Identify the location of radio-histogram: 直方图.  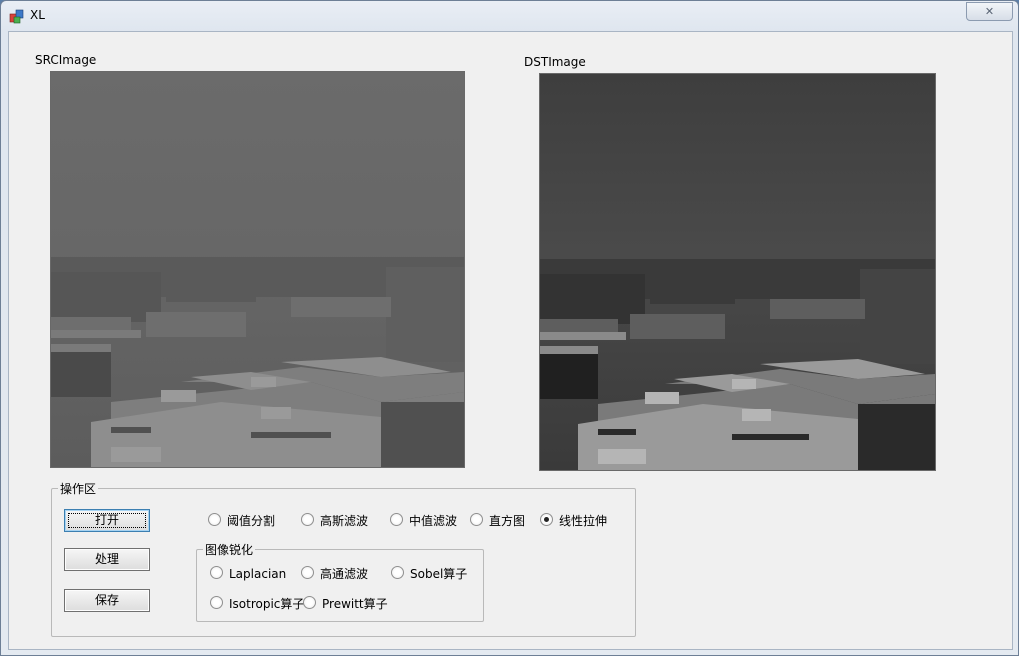
(497, 521).